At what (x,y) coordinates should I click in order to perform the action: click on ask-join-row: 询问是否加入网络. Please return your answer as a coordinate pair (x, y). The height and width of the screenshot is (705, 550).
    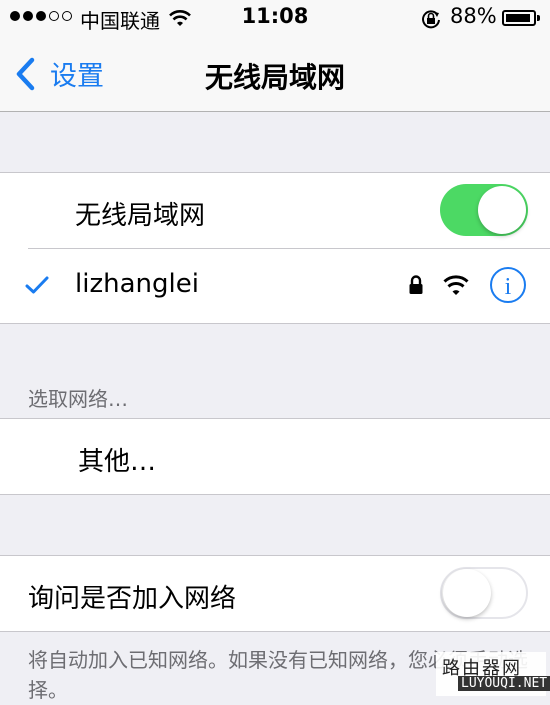
    Looking at the image, I should click on (275, 593).